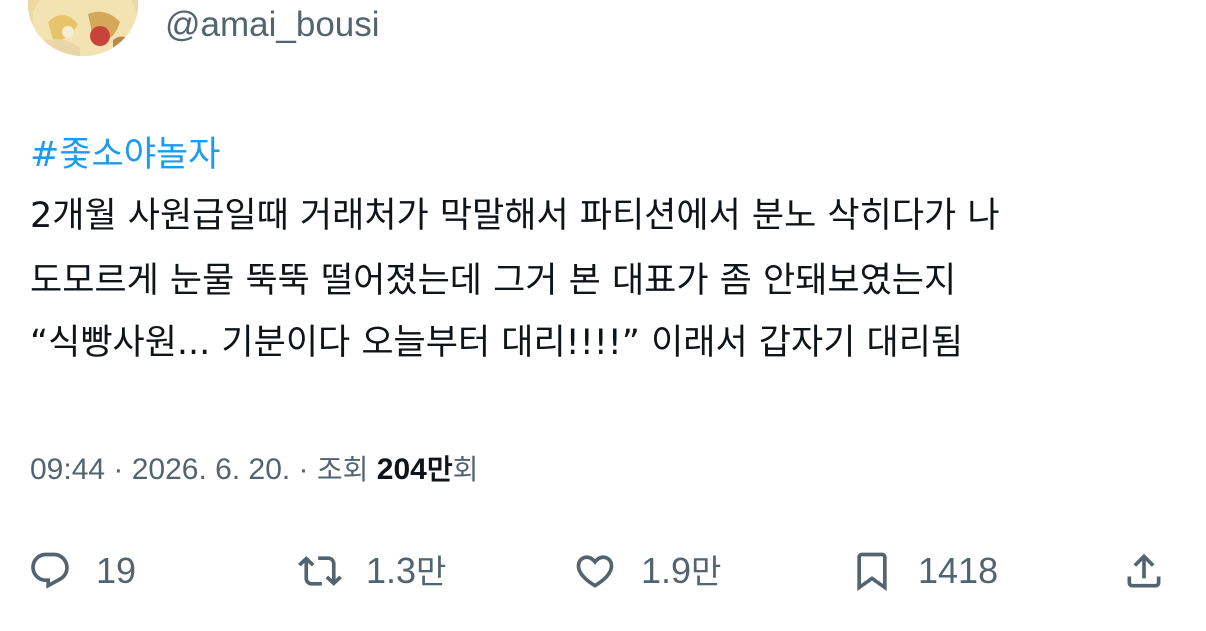 The image size is (1206, 631). I want to click on action-bar: 19 1.3만 1.9만 1418, so click(603, 571).